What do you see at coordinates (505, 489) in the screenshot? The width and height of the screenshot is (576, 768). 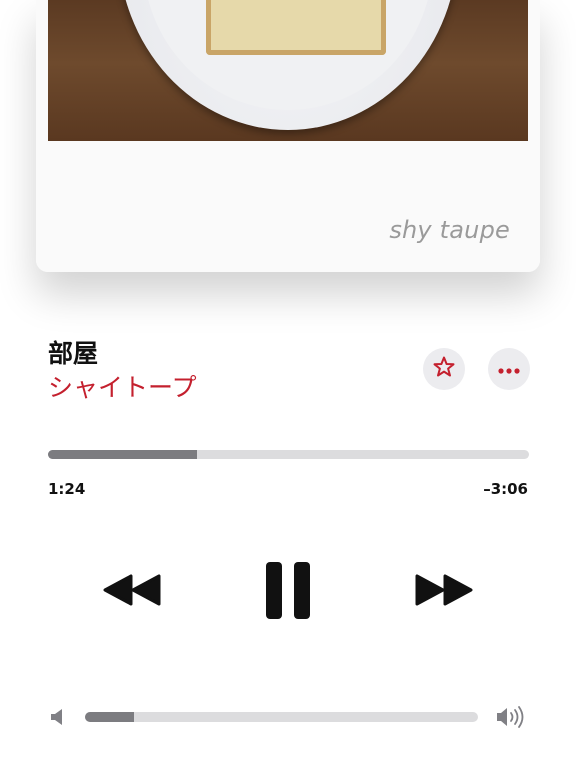 I see `remaining-time: –3:06` at bounding box center [505, 489].